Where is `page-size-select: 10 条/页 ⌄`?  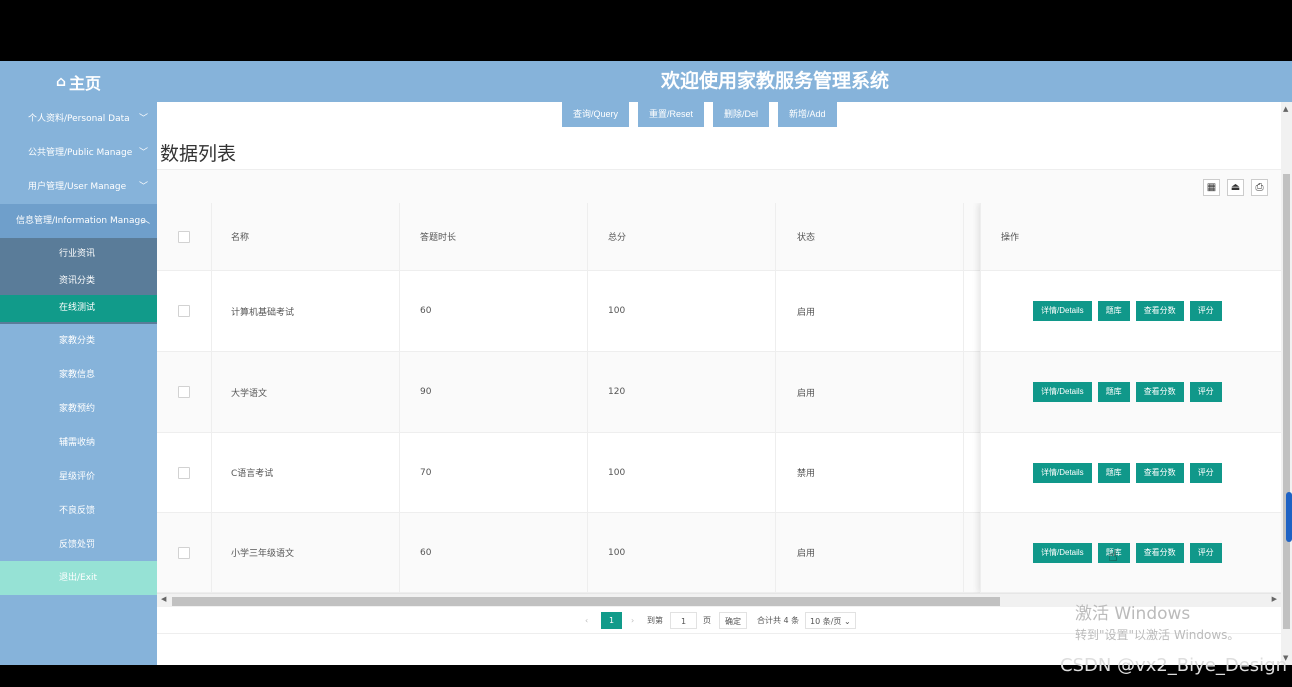 page-size-select: 10 条/页 ⌄ is located at coordinates (830, 620).